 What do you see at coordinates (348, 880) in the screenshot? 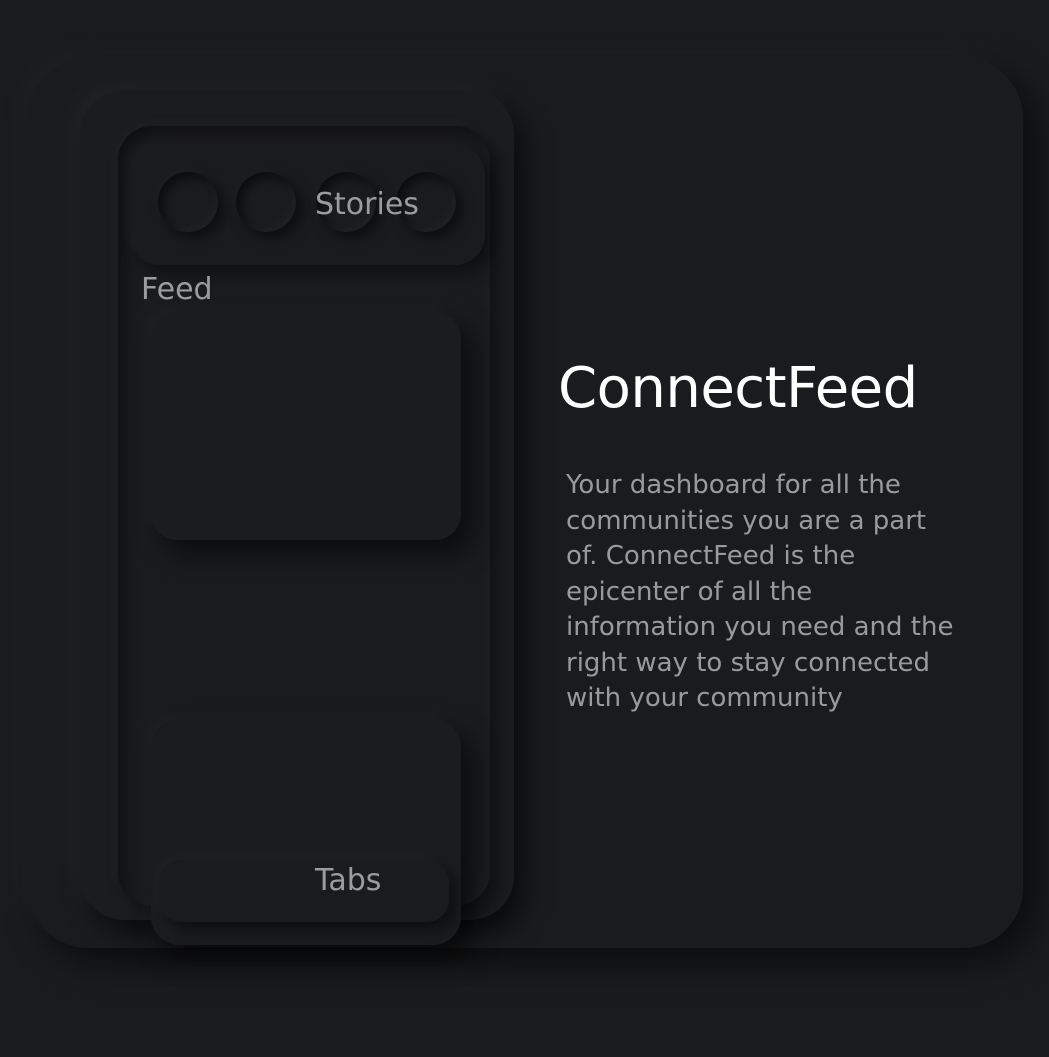
I see `tabs-label: Tabs` at bounding box center [348, 880].